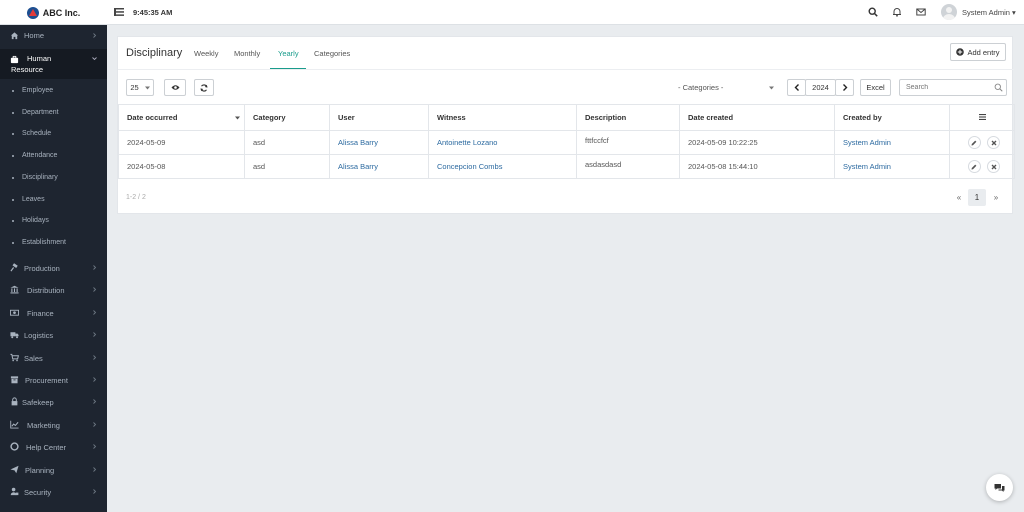 The height and width of the screenshot is (512, 1024). What do you see at coordinates (757, 117) in the screenshot?
I see `column-header-date-created: Date created` at bounding box center [757, 117].